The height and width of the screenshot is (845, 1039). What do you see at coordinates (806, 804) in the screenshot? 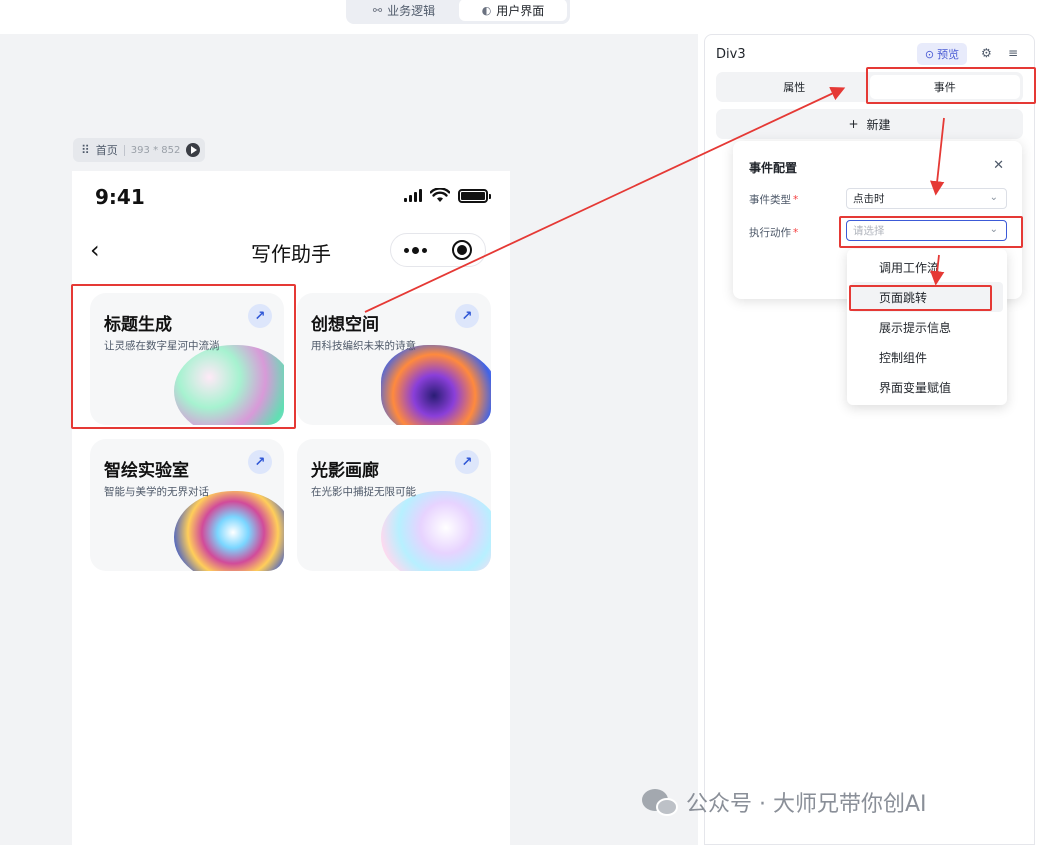
I see `watermark-text: 公众号 · 大师兄带你创AI` at bounding box center [806, 804].